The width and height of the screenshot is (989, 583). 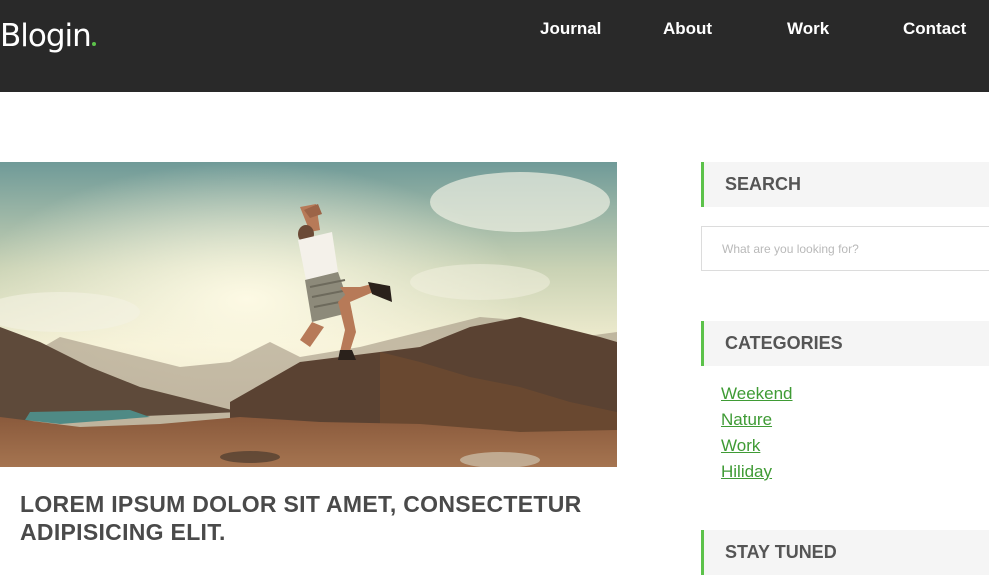 I want to click on nav-work: Work, so click(x=808, y=29).